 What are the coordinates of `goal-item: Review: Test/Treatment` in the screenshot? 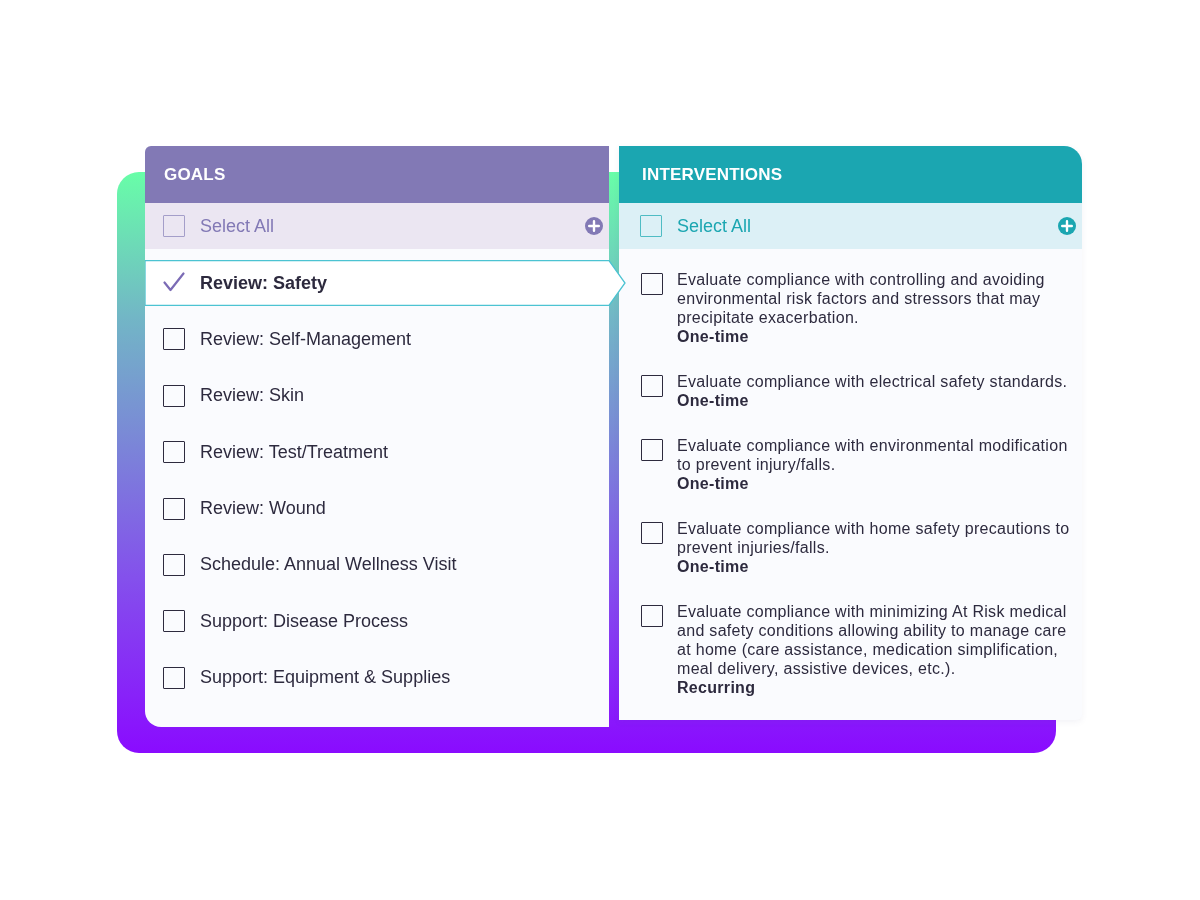 It's located at (385, 452).